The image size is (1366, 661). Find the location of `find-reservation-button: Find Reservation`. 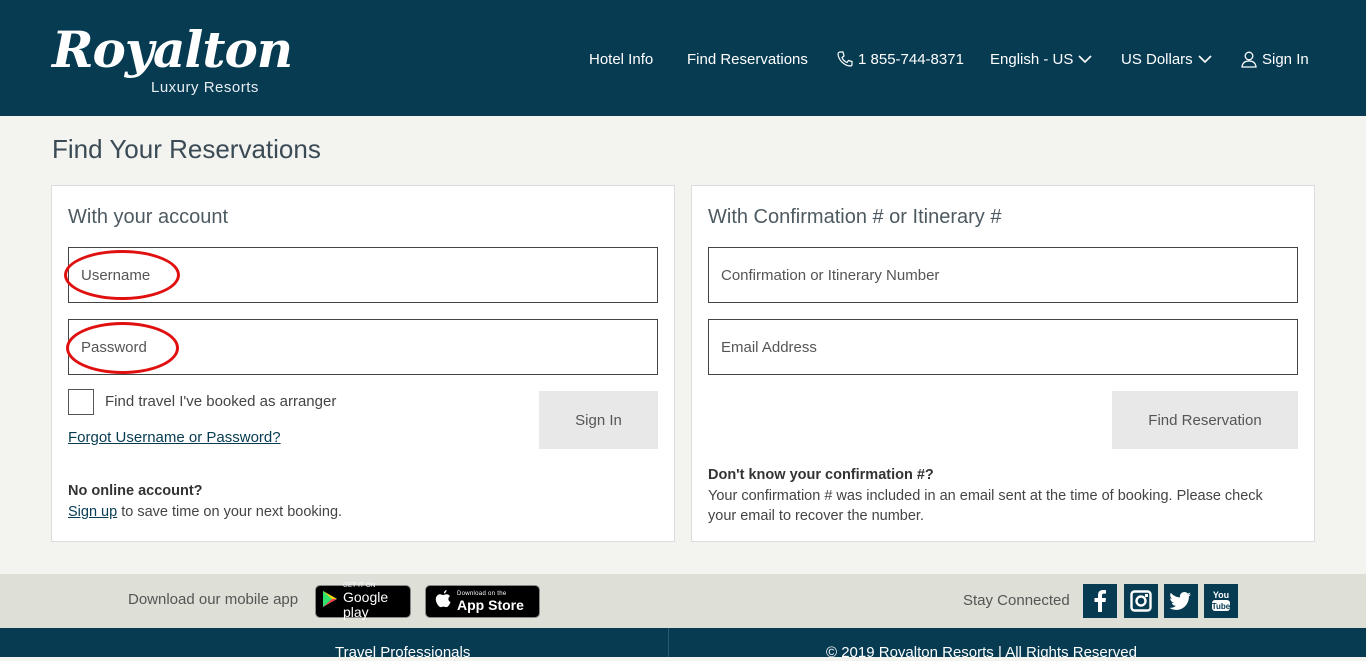

find-reservation-button: Find Reservation is located at coordinates (1205, 420).